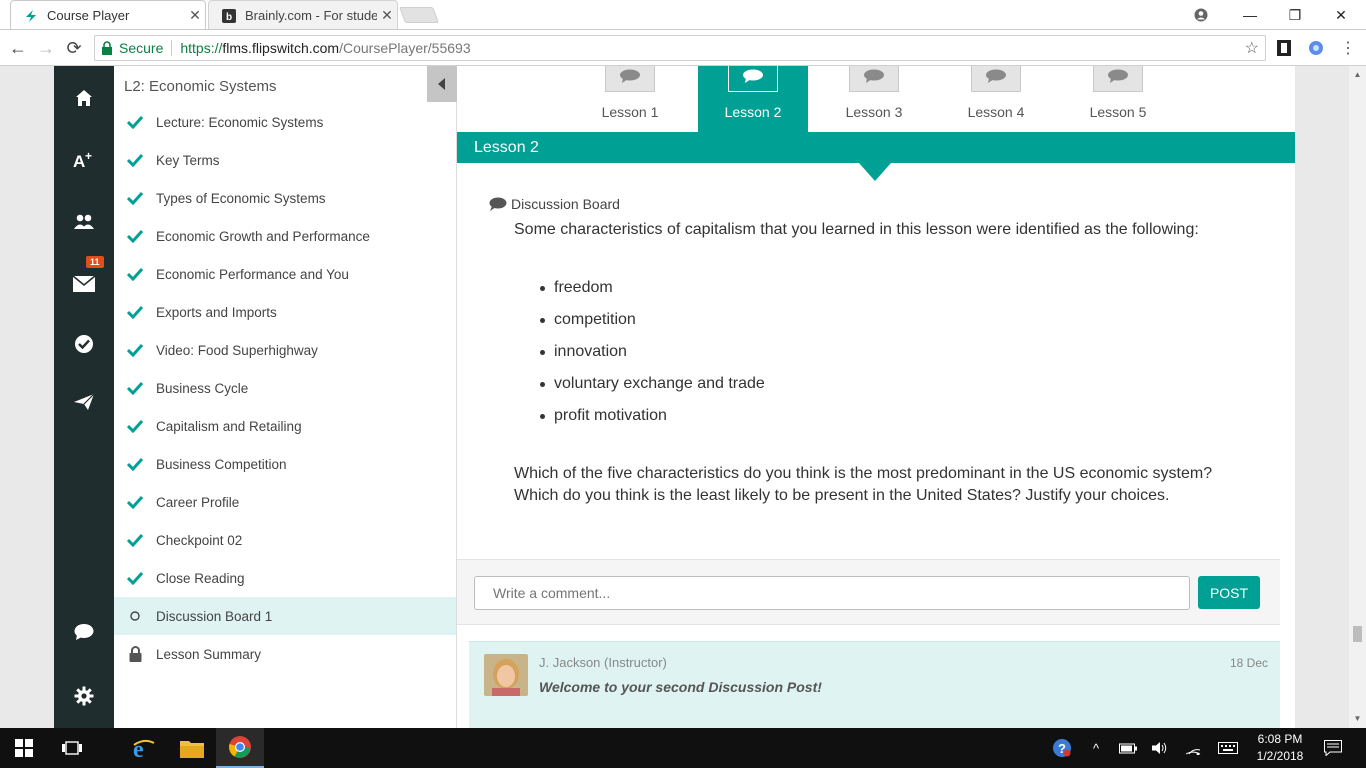  Describe the element at coordinates (135, 616) in the screenshot. I see `empty-circle-icon` at that location.